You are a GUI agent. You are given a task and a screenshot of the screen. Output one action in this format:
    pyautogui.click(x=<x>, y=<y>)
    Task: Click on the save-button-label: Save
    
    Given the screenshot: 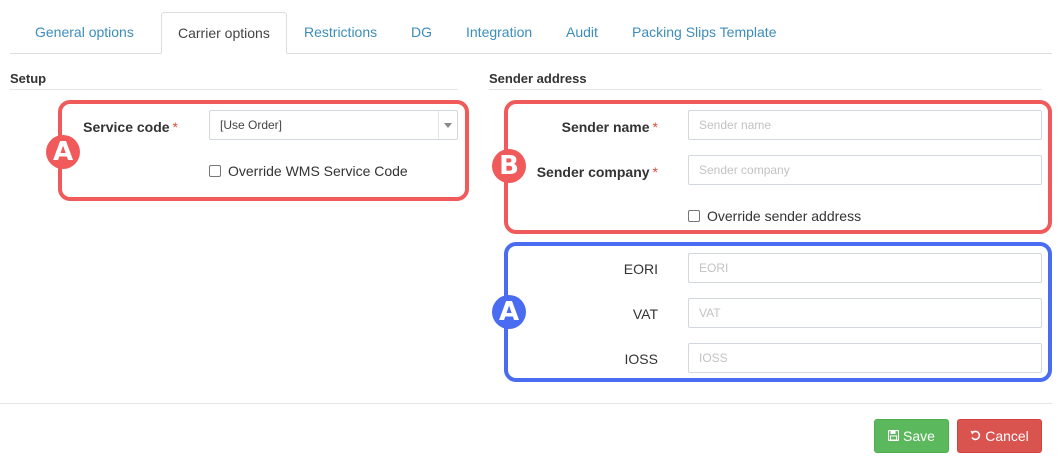 What is the action you would take?
    pyautogui.click(x=919, y=436)
    